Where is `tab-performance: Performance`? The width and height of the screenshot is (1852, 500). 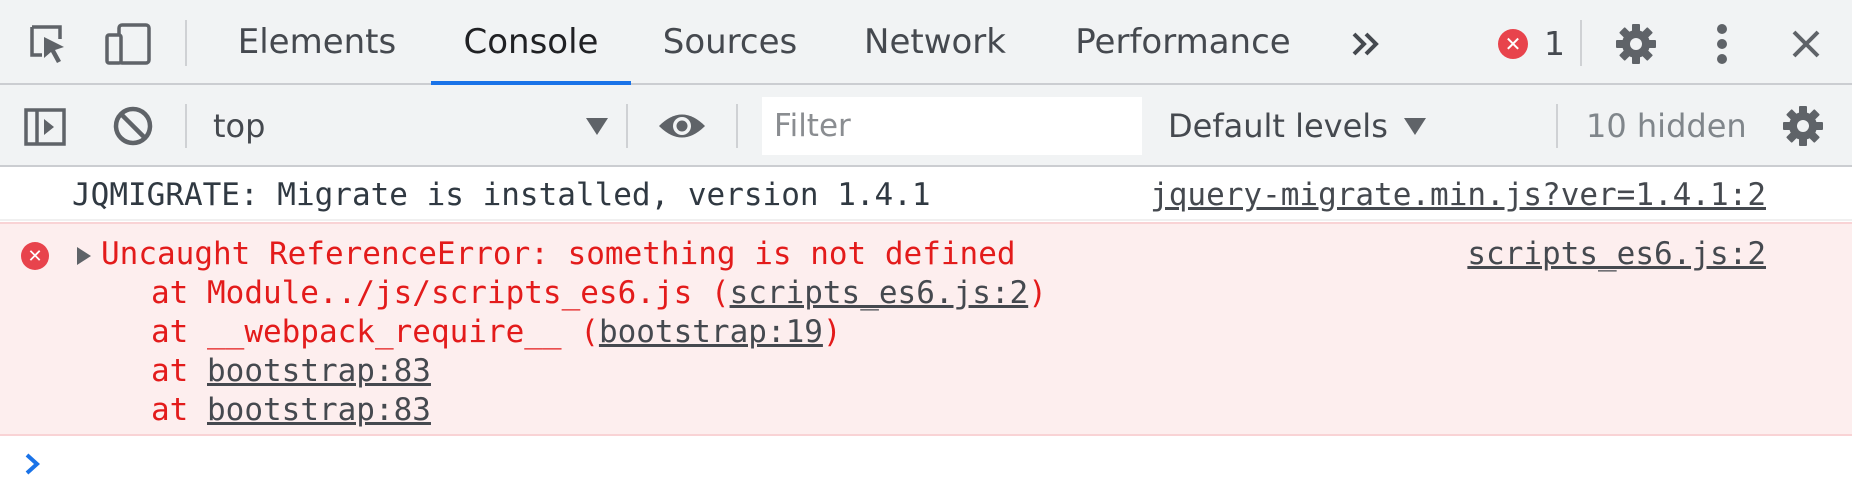 tab-performance: Performance is located at coordinates (1183, 41).